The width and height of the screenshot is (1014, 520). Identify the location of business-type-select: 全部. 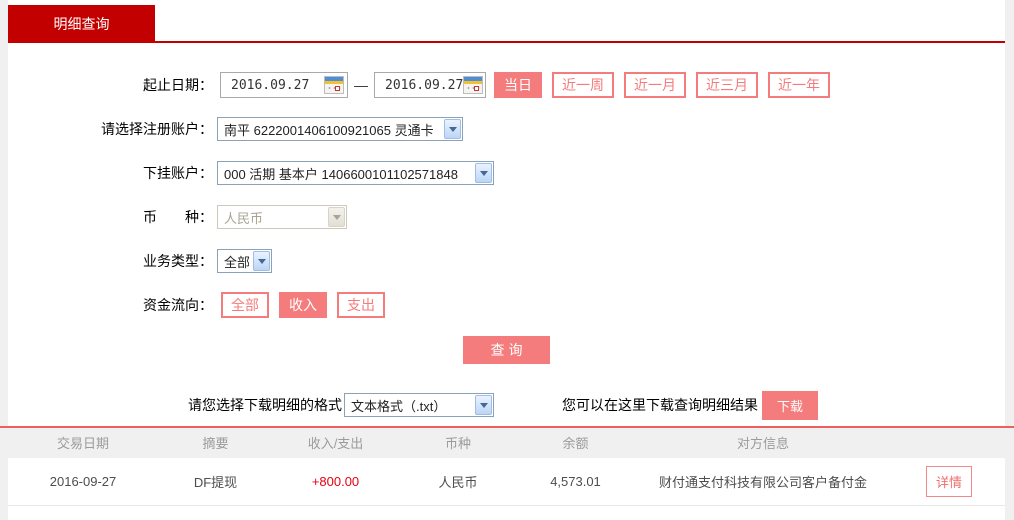
(244, 261).